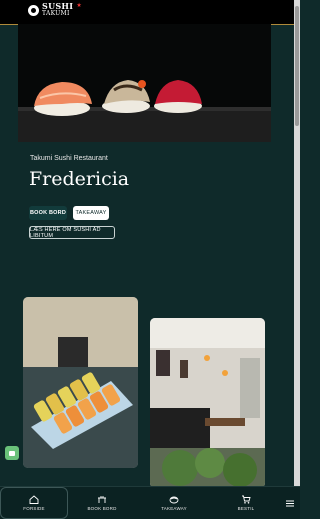  What do you see at coordinates (102, 508) in the screenshot?
I see `nav-label-book-bord: BOOK BORD` at bounding box center [102, 508].